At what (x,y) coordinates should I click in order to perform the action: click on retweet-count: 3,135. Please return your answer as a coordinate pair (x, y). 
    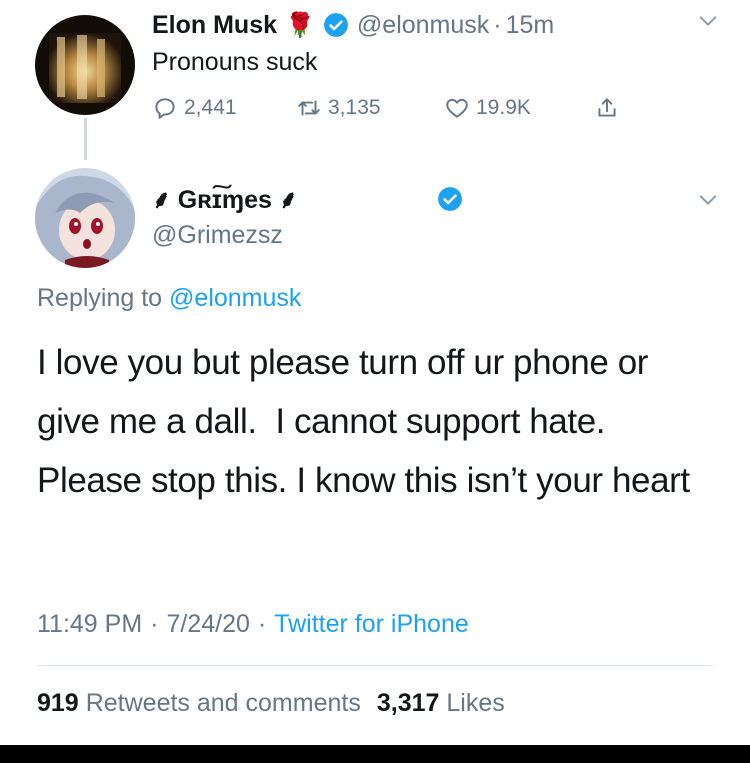
    Looking at the image, I should click on (354, 107).